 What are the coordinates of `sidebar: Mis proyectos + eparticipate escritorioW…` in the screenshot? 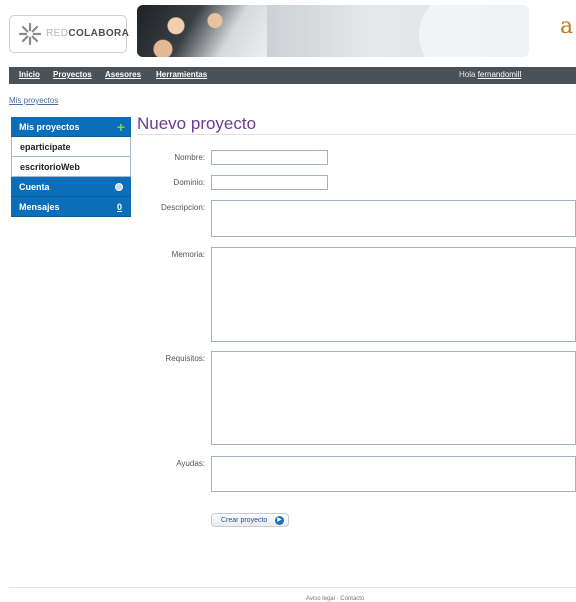 It's located at (71, 167).